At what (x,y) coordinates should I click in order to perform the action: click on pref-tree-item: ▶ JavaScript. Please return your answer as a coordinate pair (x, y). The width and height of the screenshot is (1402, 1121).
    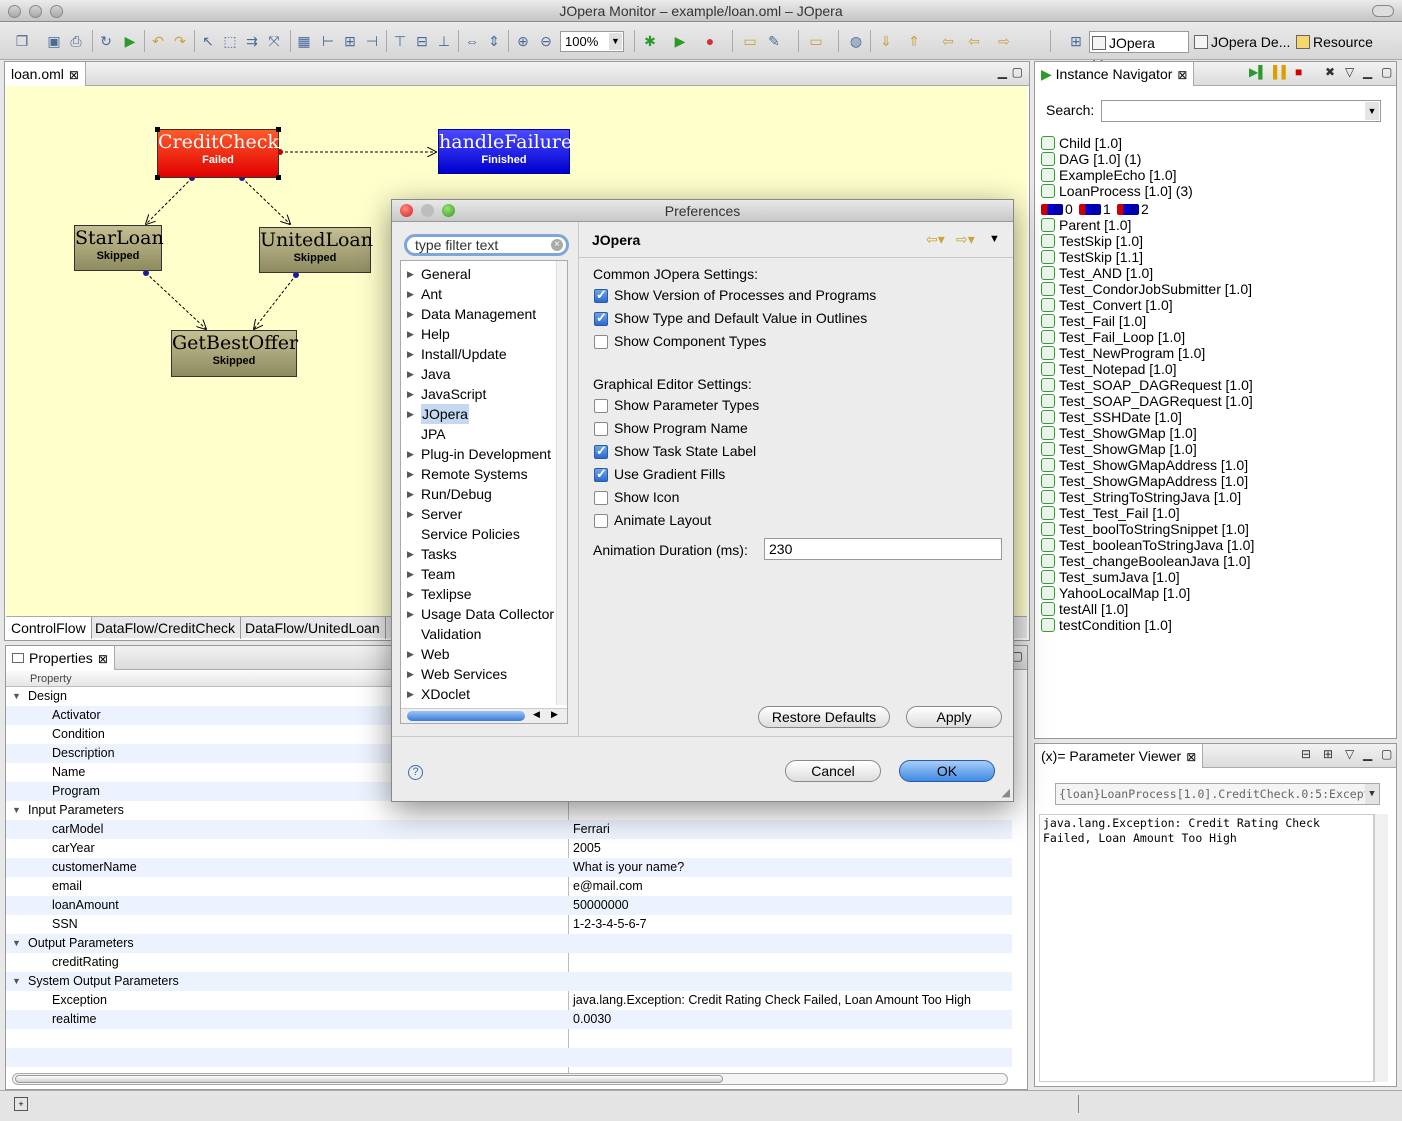
    Looking at the image, I should click on (478, 394).